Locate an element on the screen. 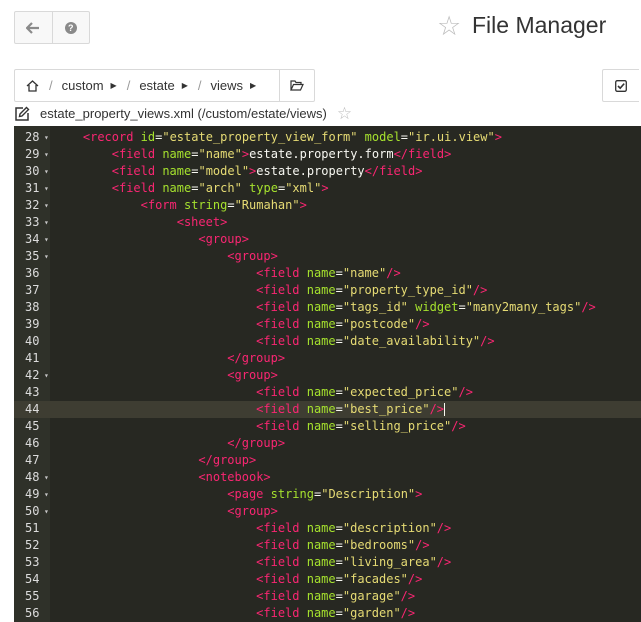  line-code: <field name="best_price"/> is located at coordinates (351, 409).